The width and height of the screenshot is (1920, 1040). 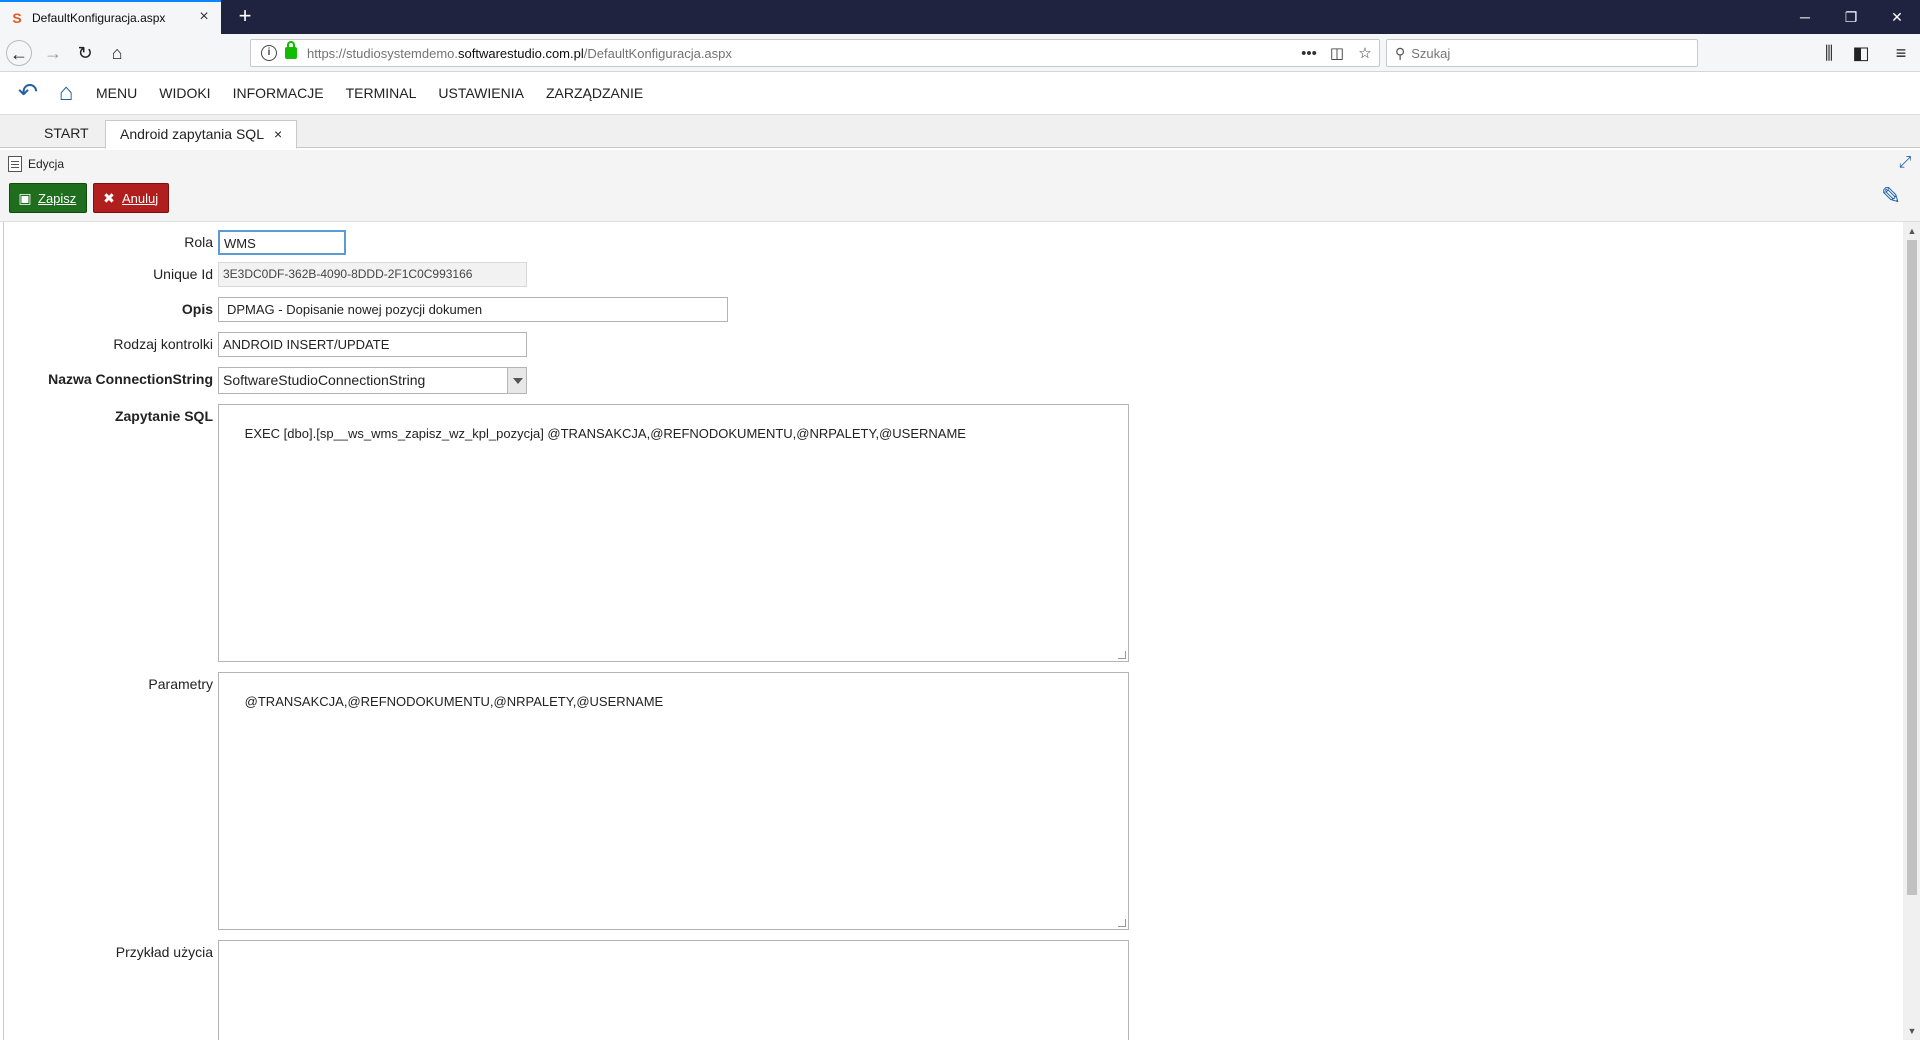 What do you see at coordinates (1912, 1031) in the screenshot?
I see `scroll-down-icon: ▼` at bounding box center [1912, 1031].